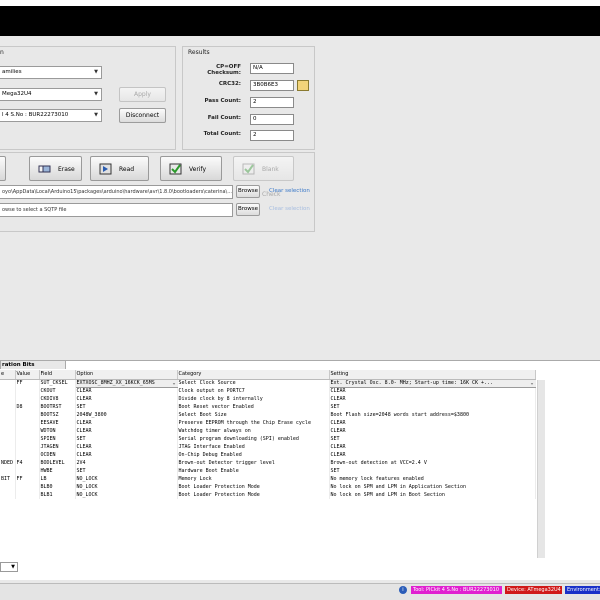 The image size is (600, 600). What do you see at coordinates (33, 364) in the screenshot?
I see `tab-configuration-bits: ration Bits` at bounding box center [33, 364].